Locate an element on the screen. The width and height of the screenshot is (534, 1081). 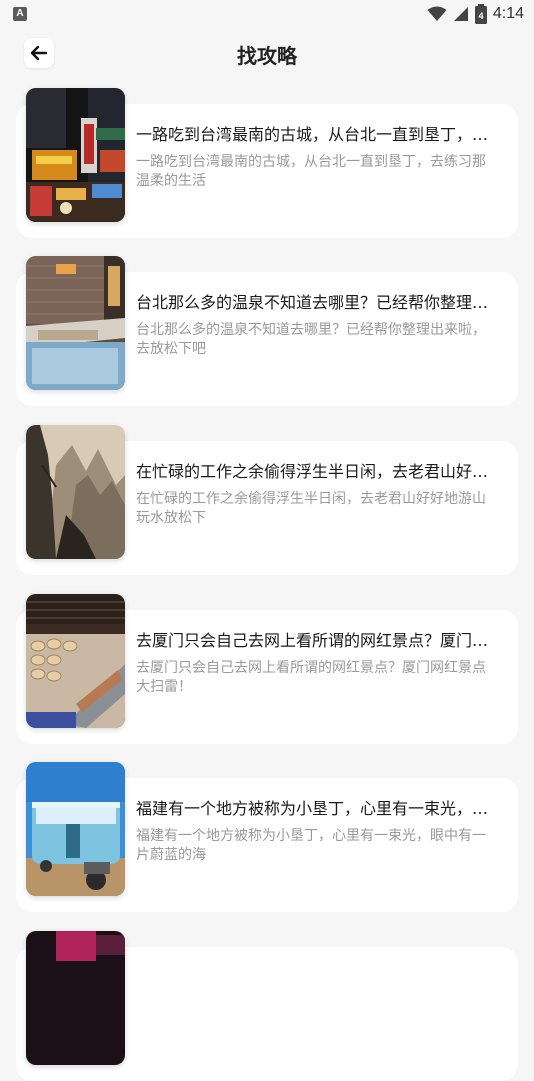
signal-icon is located at coordinates (460, 14).